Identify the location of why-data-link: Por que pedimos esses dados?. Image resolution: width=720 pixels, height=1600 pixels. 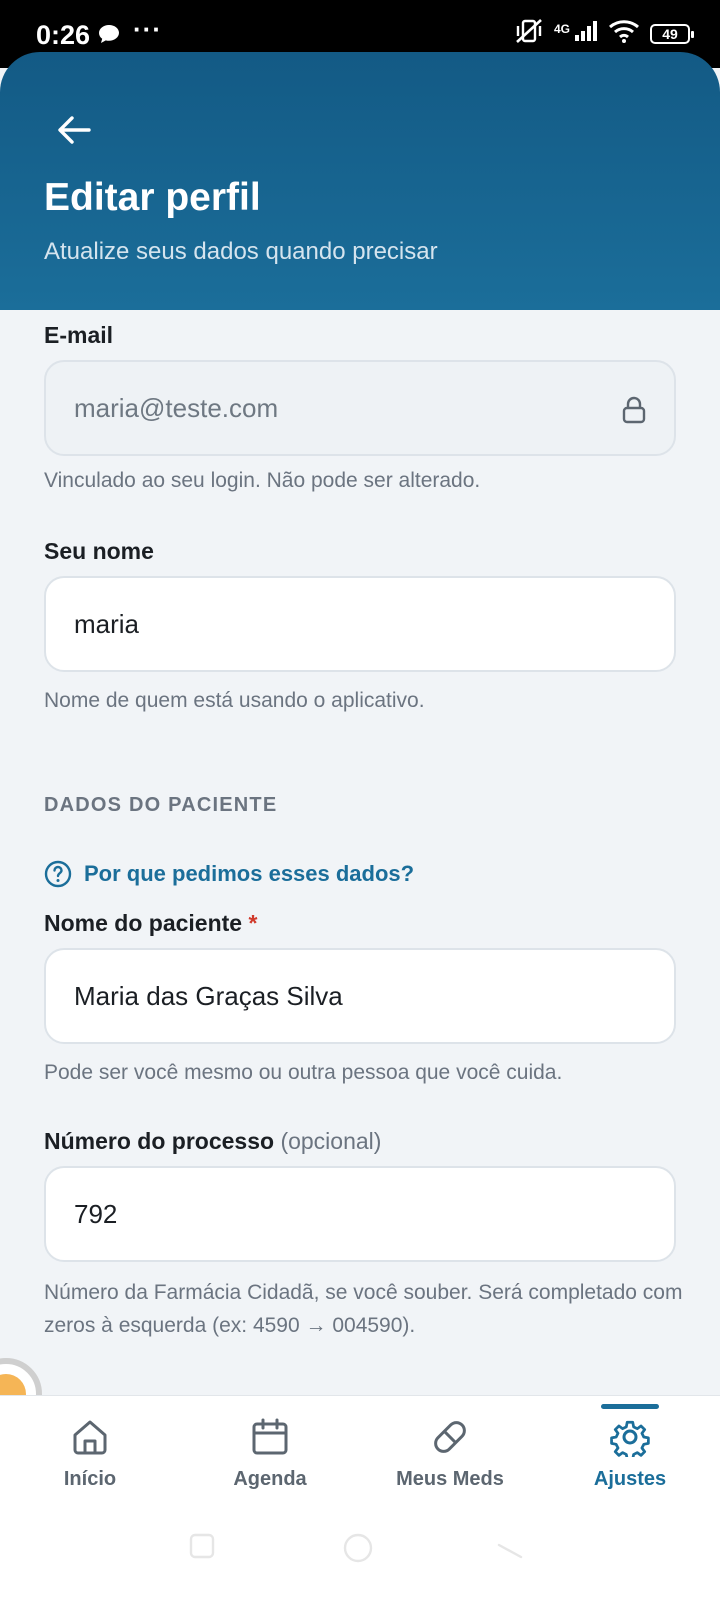
(229, 874).